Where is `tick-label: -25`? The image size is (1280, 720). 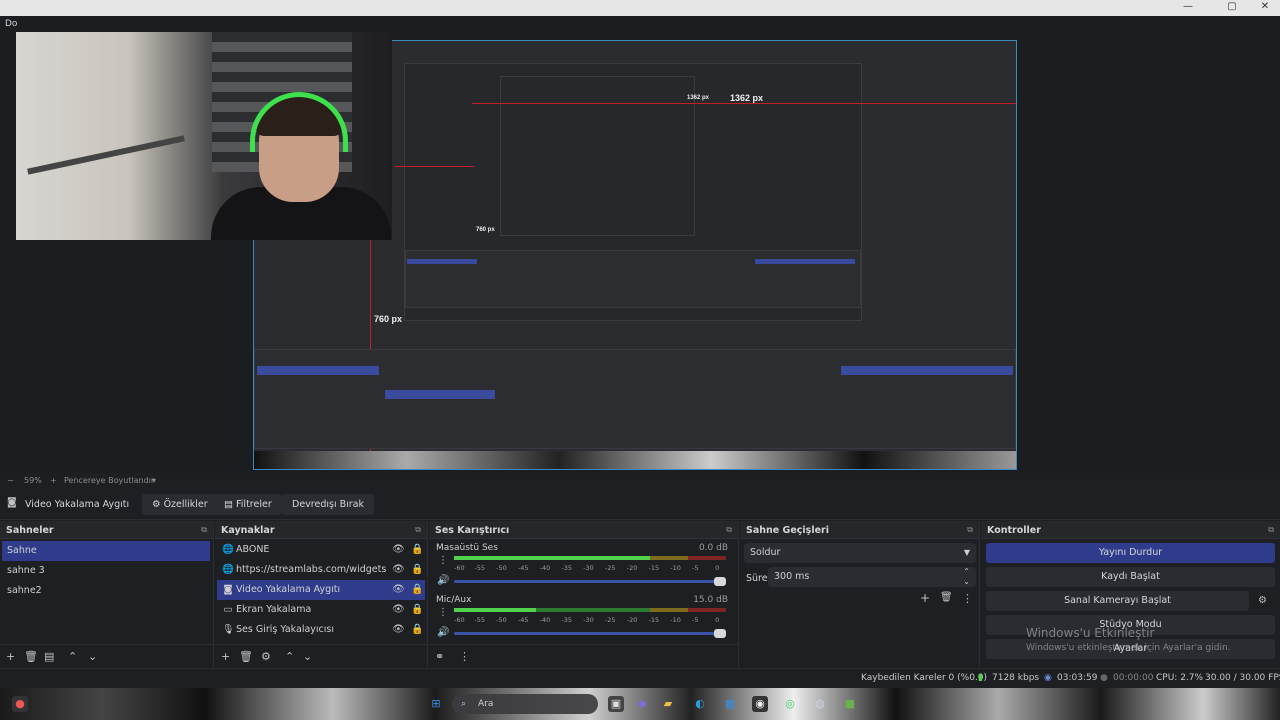 tick-label: -25 is located at coordinates (610, 568).